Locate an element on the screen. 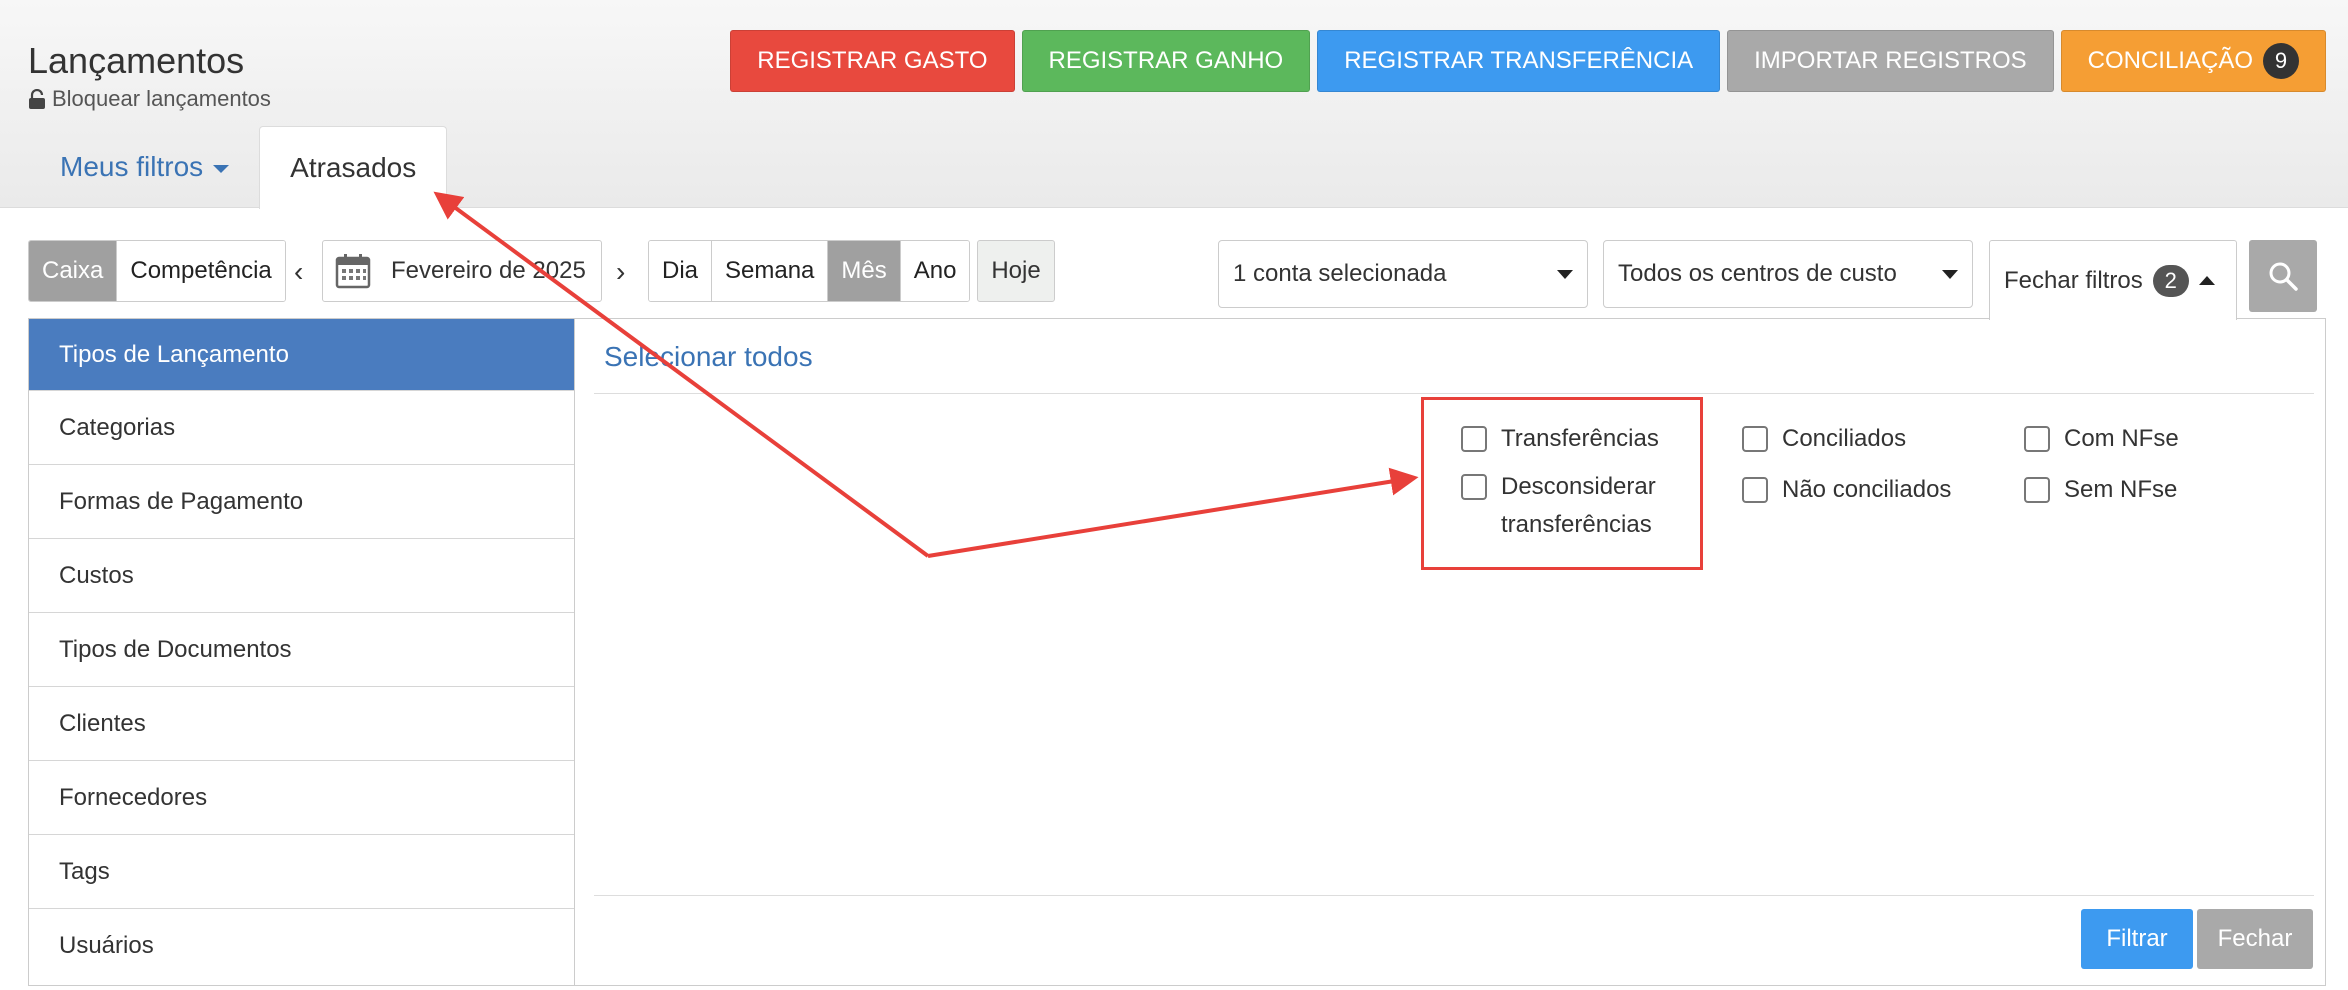 This screenshot has height=990, width=2348. filter-category-costs: Custos is located at coordinates (301, 576).